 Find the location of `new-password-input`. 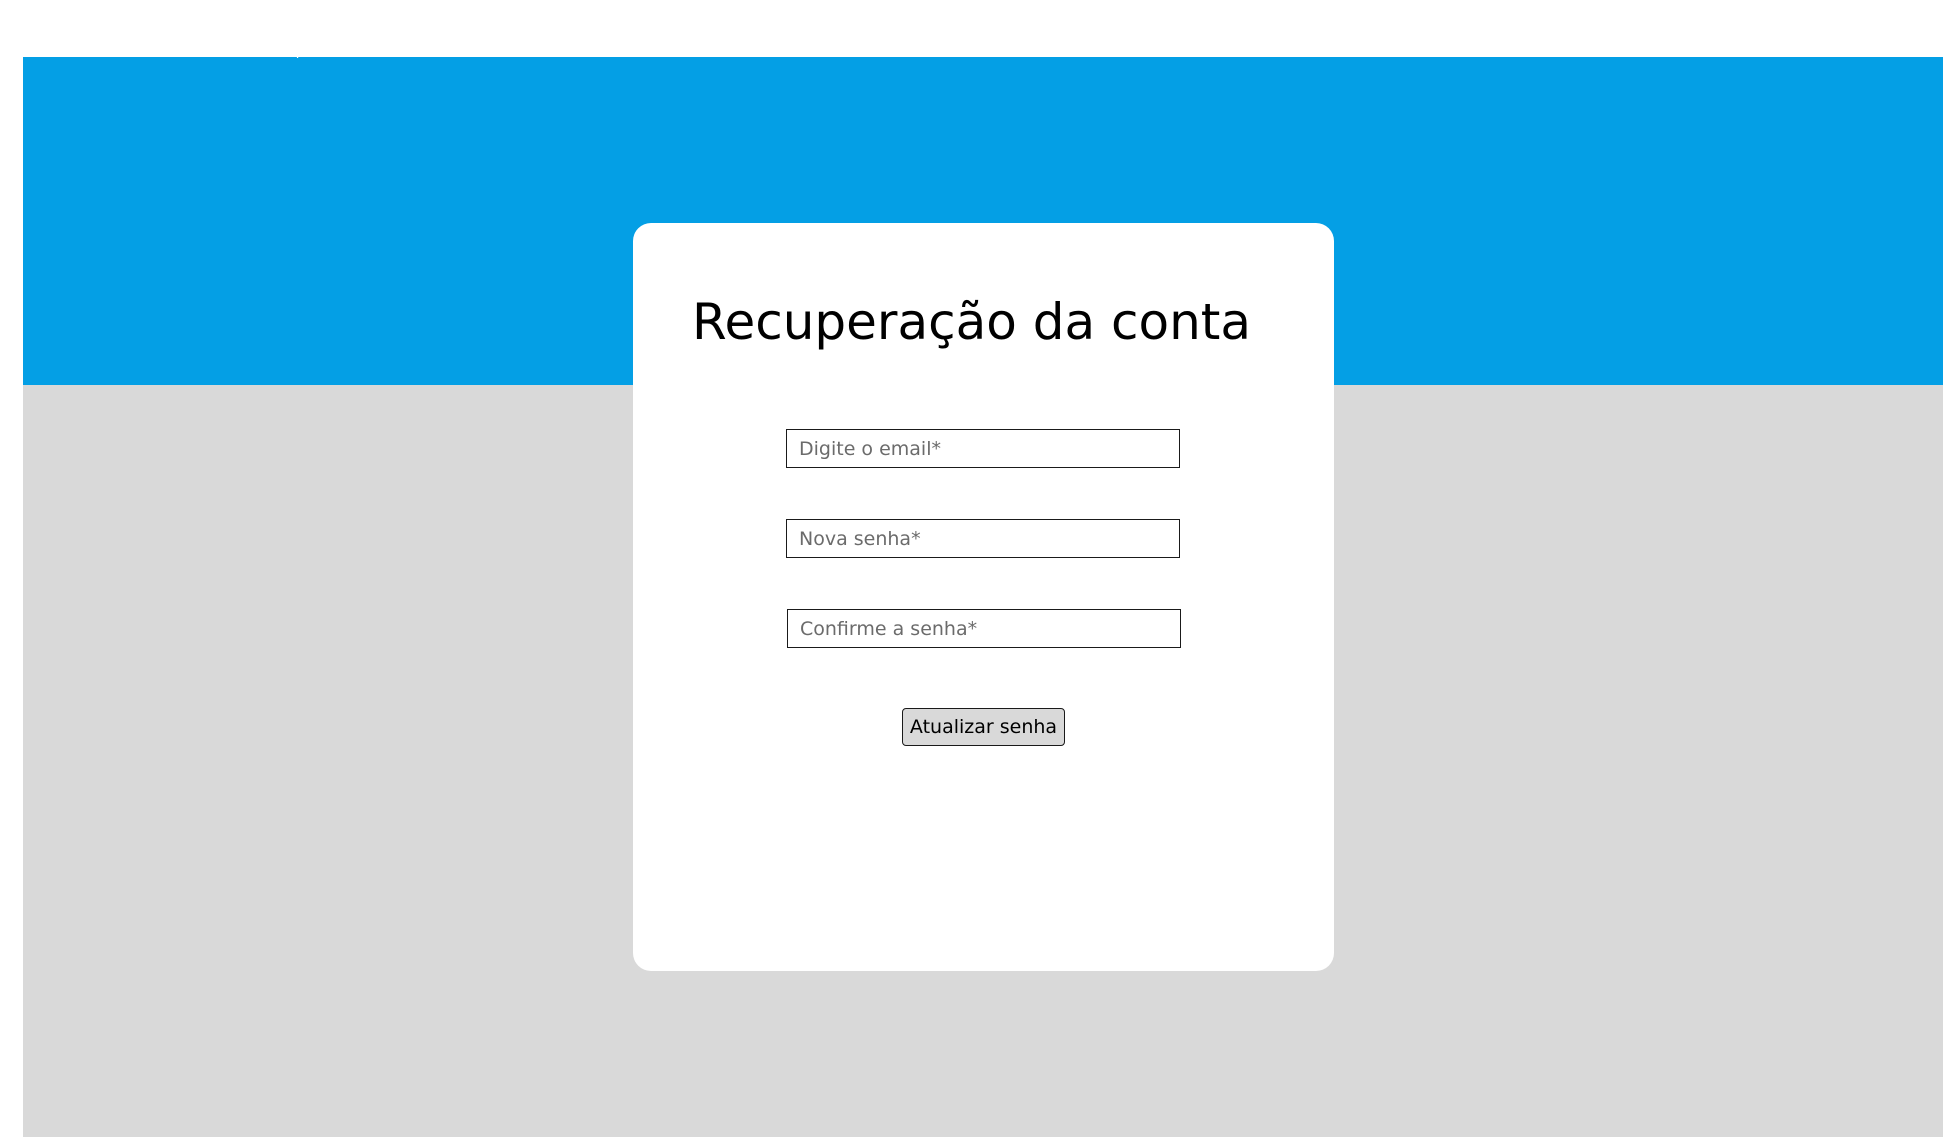

new-password-input is located at coordinates (983, 538).